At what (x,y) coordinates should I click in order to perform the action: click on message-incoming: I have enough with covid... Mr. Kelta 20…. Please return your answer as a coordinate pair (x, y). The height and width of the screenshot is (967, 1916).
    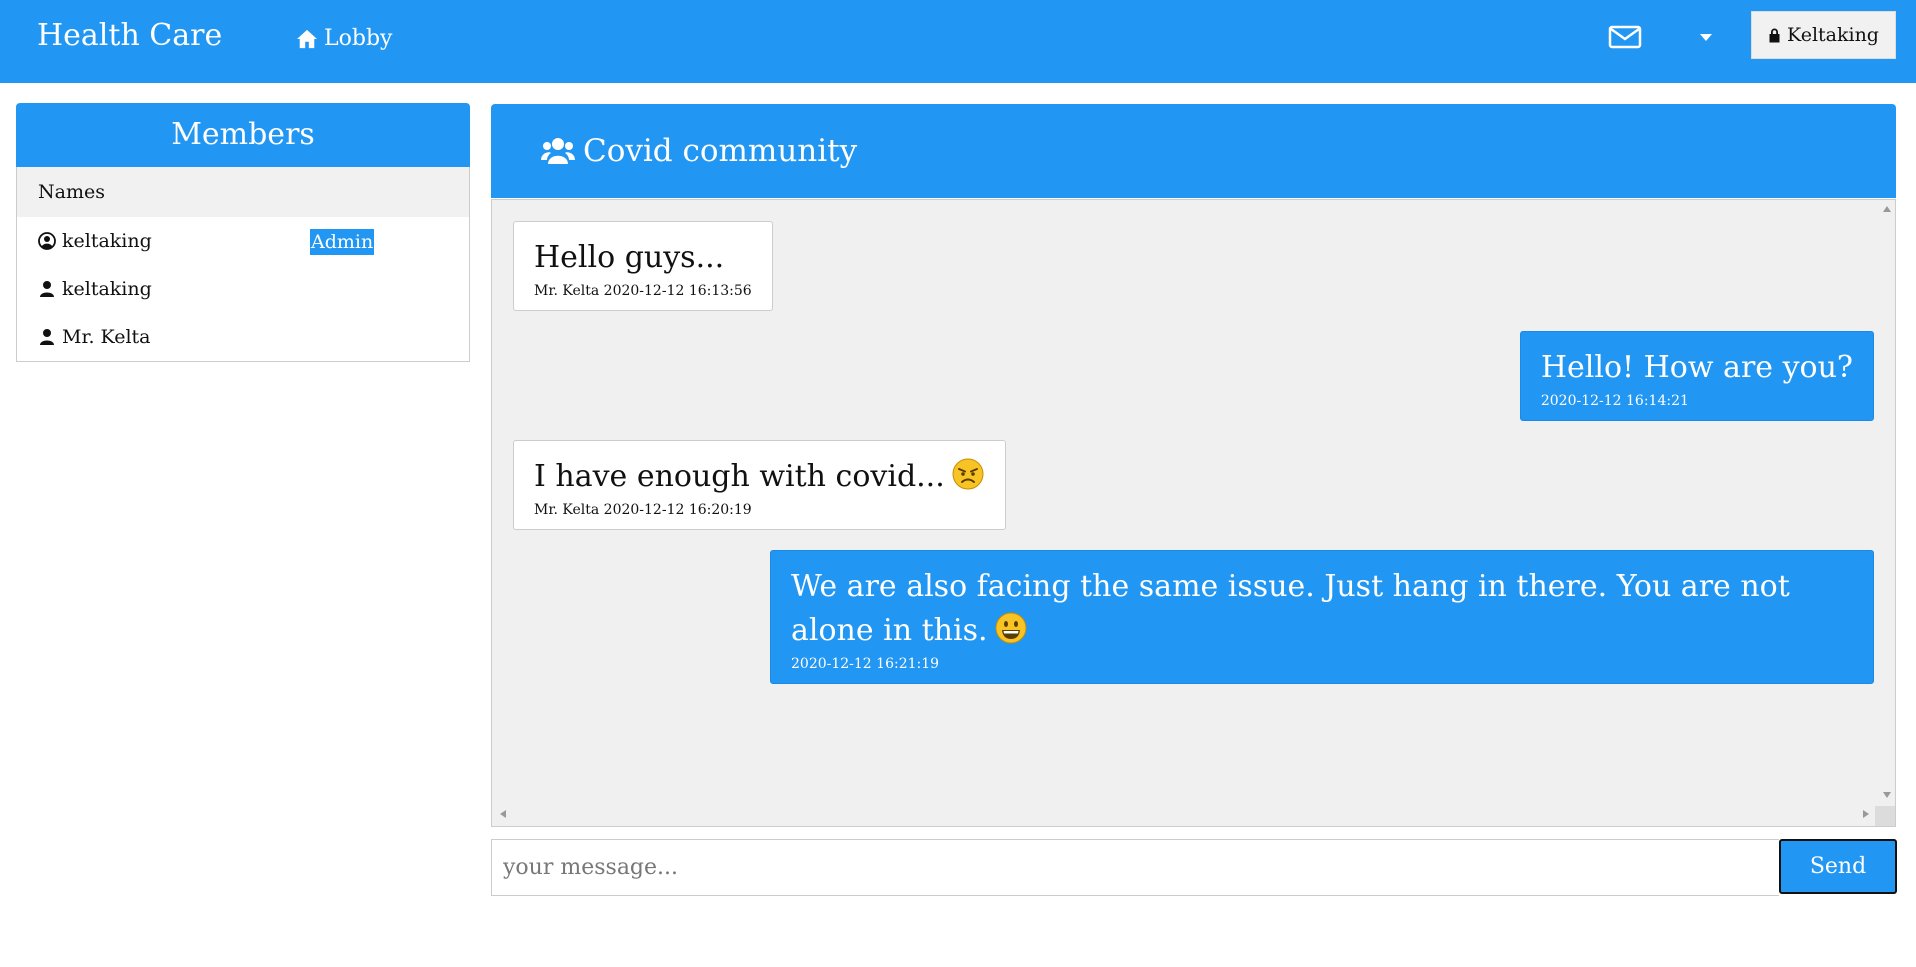
    Looking at the image, I should click on (759, 485).